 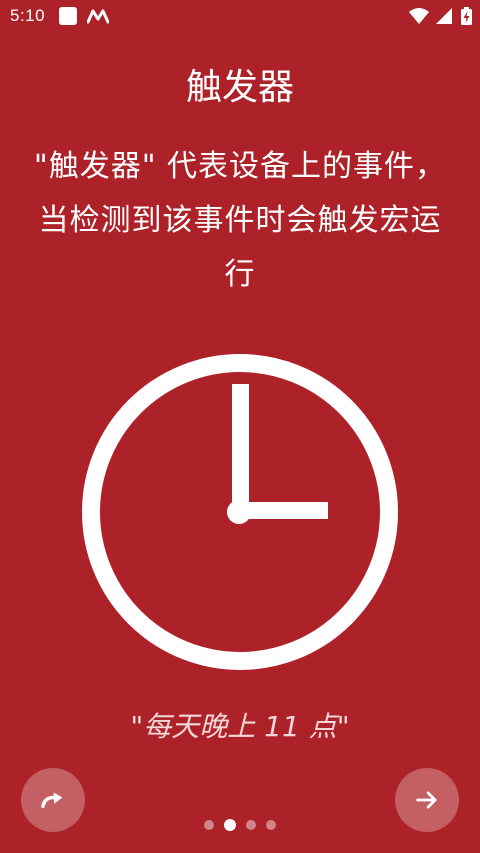 What do you see at coordinates (240, 726) in the screenshot?
I see `example-text: "每天晚上 11 点"` at bounding box center [240, 726].